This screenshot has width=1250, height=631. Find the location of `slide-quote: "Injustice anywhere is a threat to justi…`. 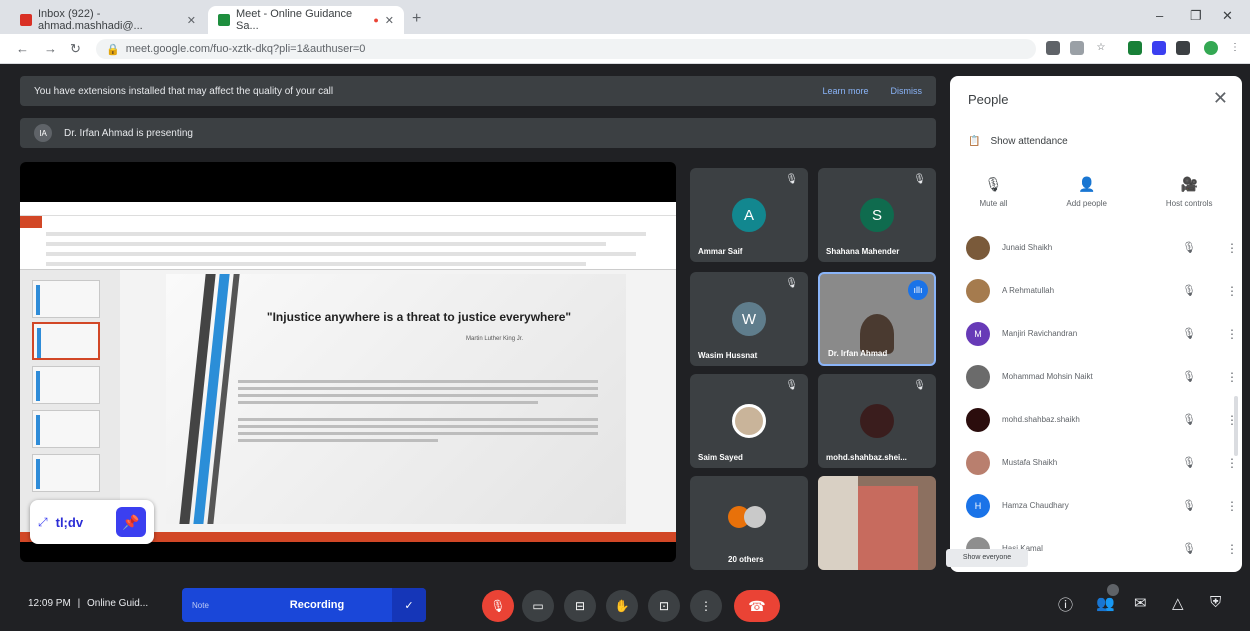

slide-quote: "Injustice anywhere is a threat to justi… is located at coordinates (419, 317).